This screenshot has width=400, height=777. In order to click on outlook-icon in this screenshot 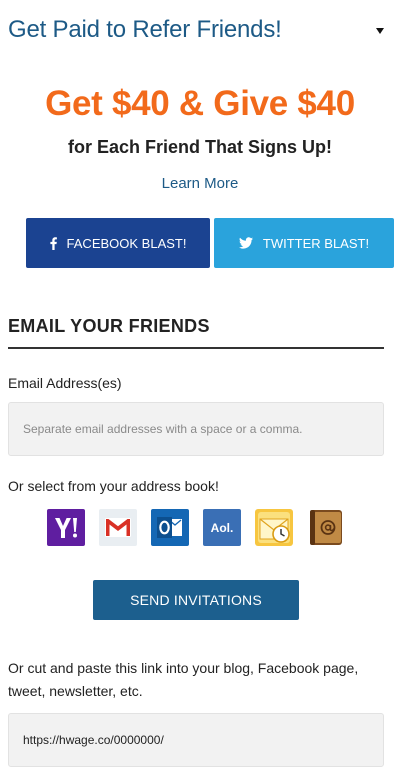, I will do `click(170, 527)`.